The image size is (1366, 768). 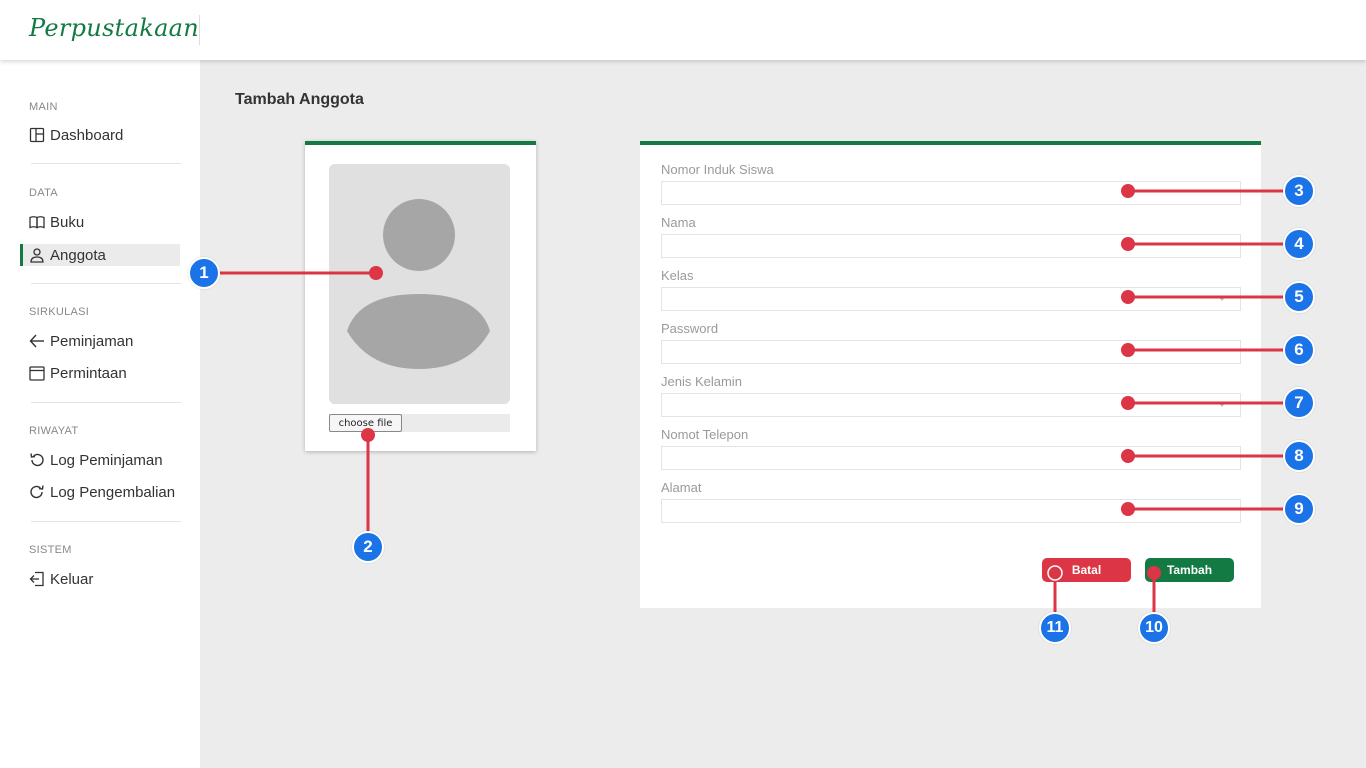 What do you see at coordinates (38, 460) in the screenshot?
I see `rotate-ccw-icon` at bounding box center [38, 460].